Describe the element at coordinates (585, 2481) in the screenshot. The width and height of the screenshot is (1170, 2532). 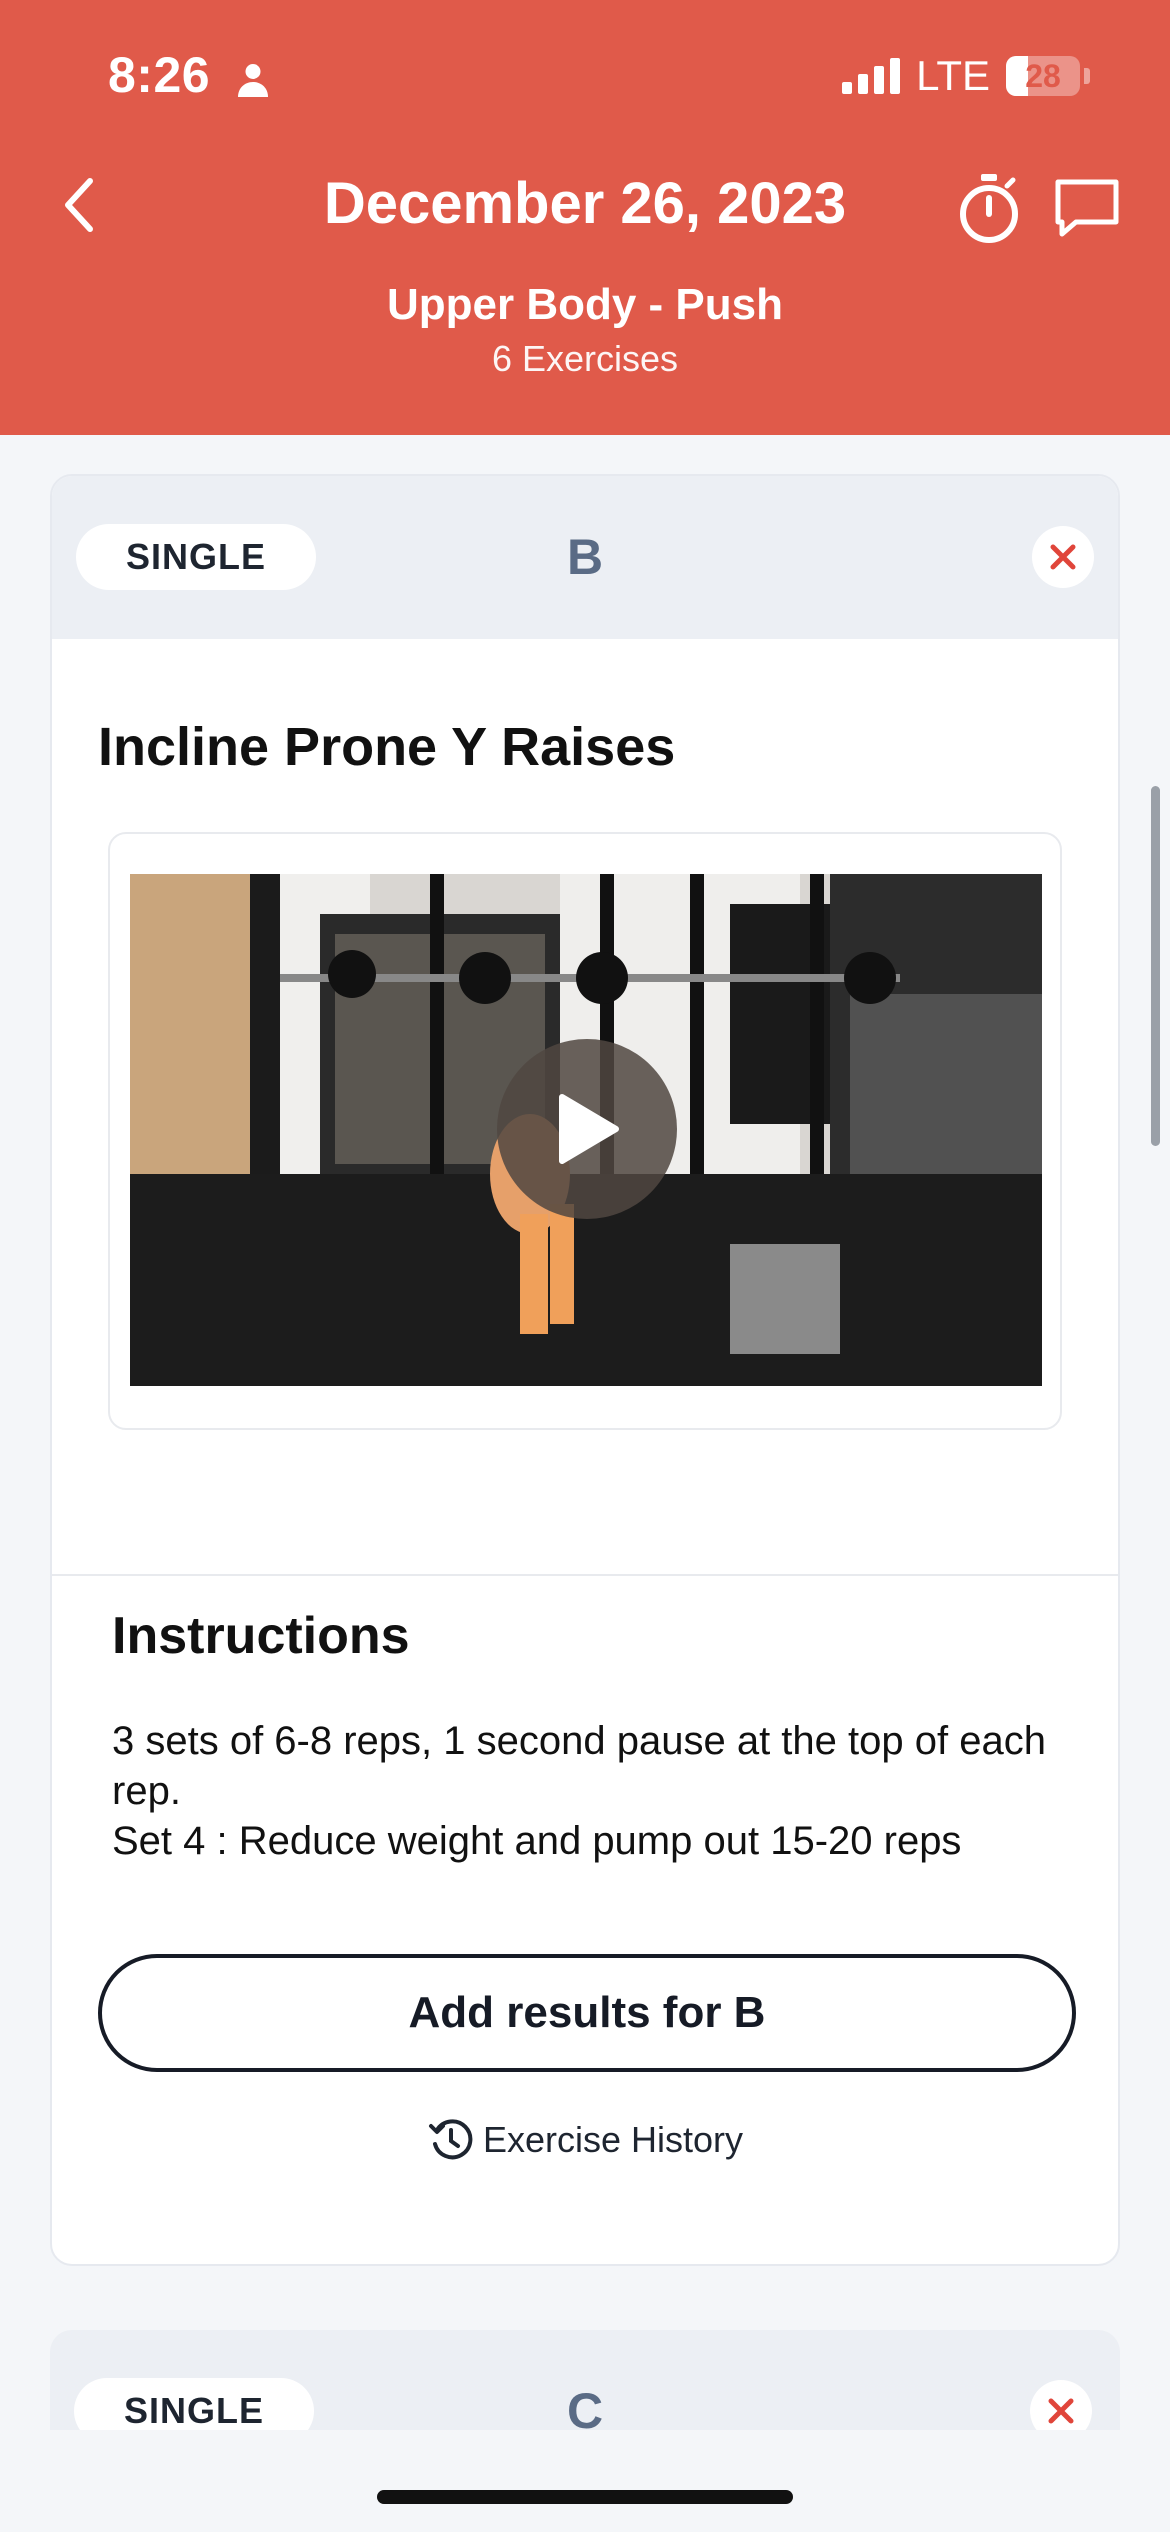
I see `bottom-safe-area` at that location.